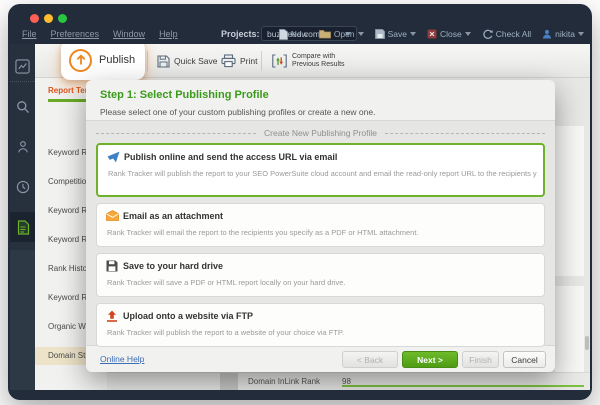 The width and height of the screenshot is (600, 405). I want to click on save-project-button: Save, so click(395, 34).